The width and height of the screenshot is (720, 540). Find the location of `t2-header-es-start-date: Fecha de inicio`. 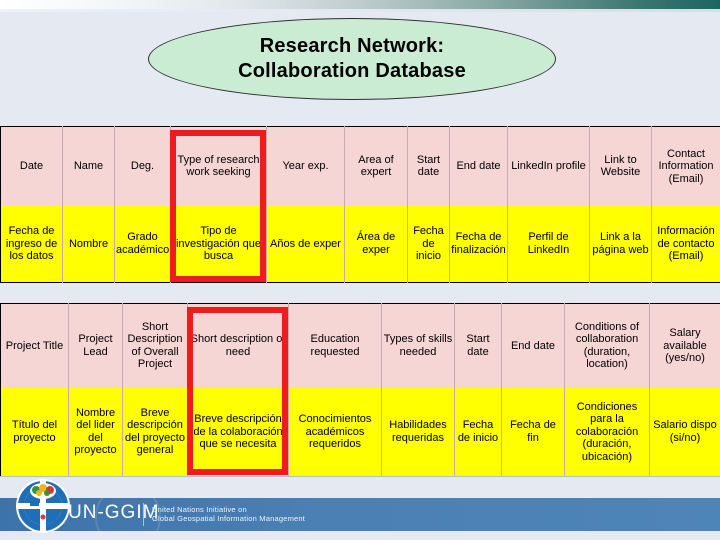

t2-header-es-start-date: Fecha de inicio is located at coordinates (478, 432).